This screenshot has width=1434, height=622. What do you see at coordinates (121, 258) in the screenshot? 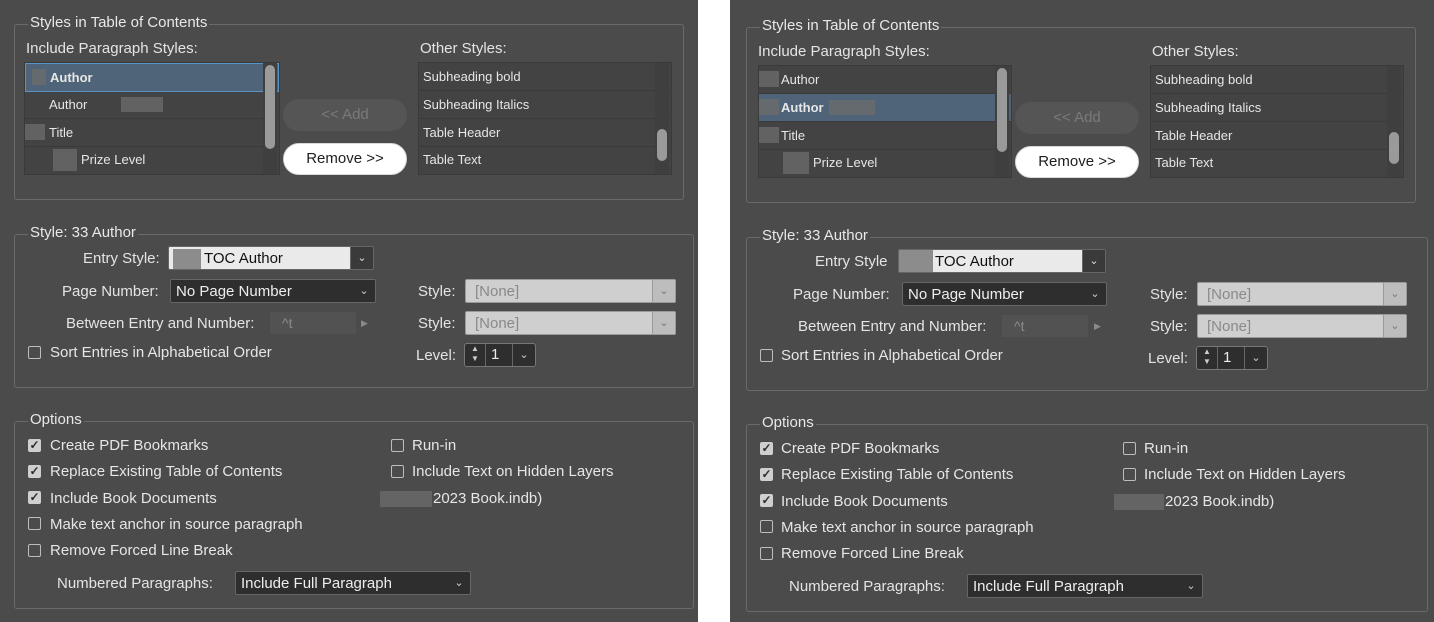
I see `entry-style-label: Entry Style:` at bounding box center [121, 258].